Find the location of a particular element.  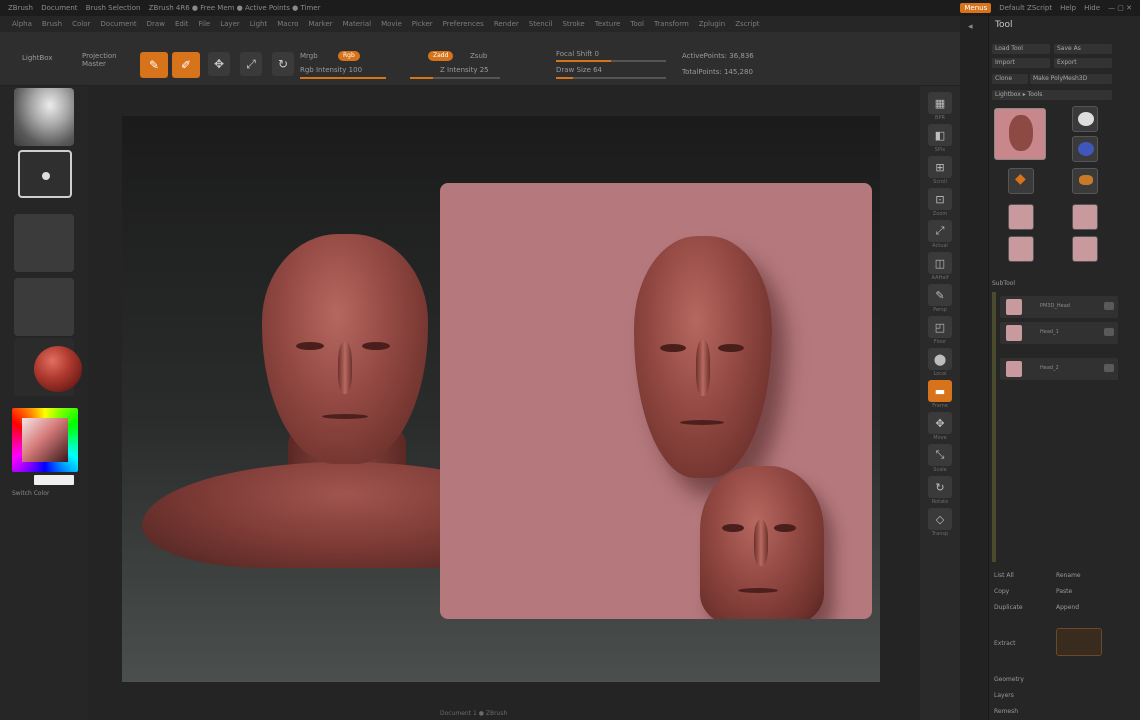

remesh-section: Remesh is located at coordinates (1006, 711).